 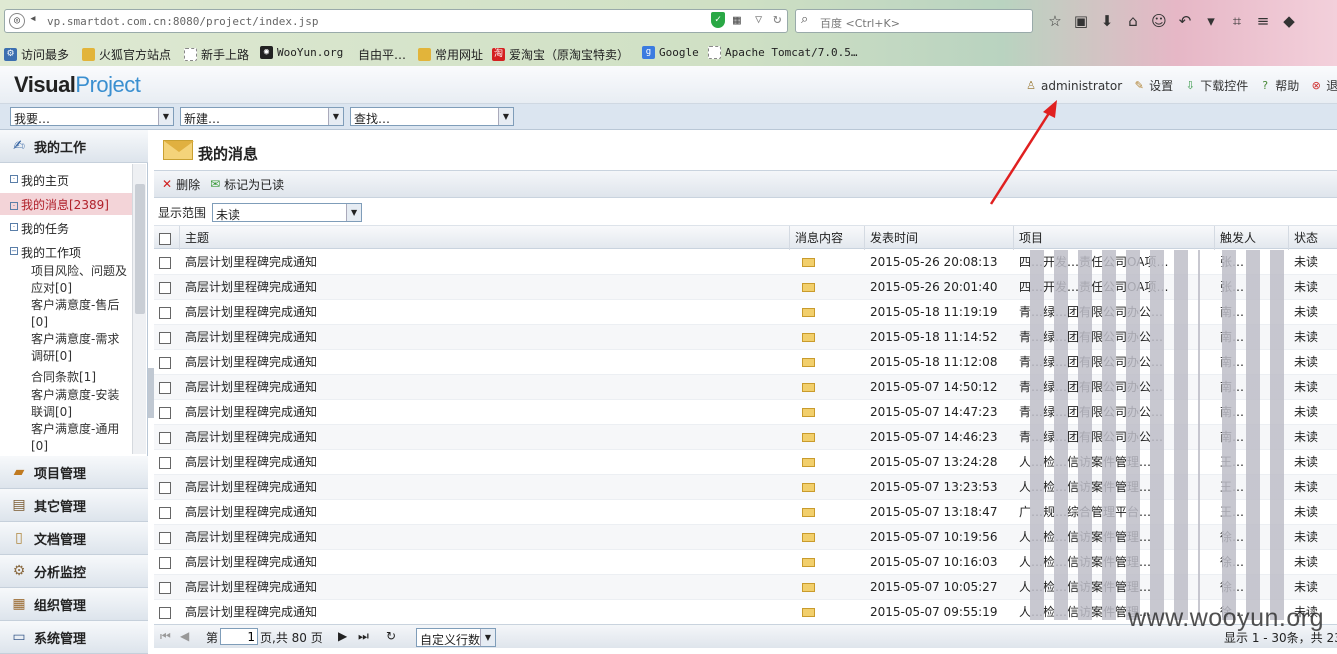 I want to click on delete-button: ✕ 删除, so click(x=181, y=184).